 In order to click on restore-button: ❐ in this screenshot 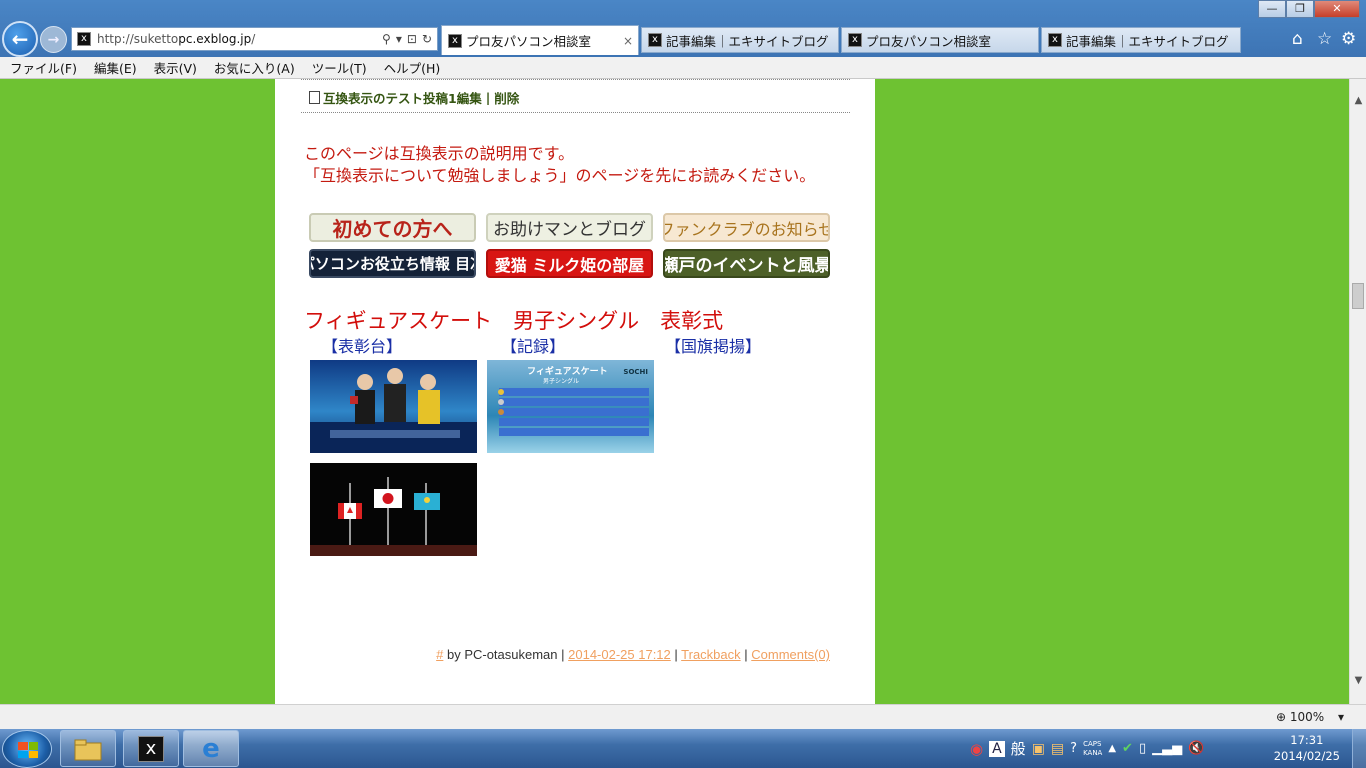, I will do `click(1300, 9)`.